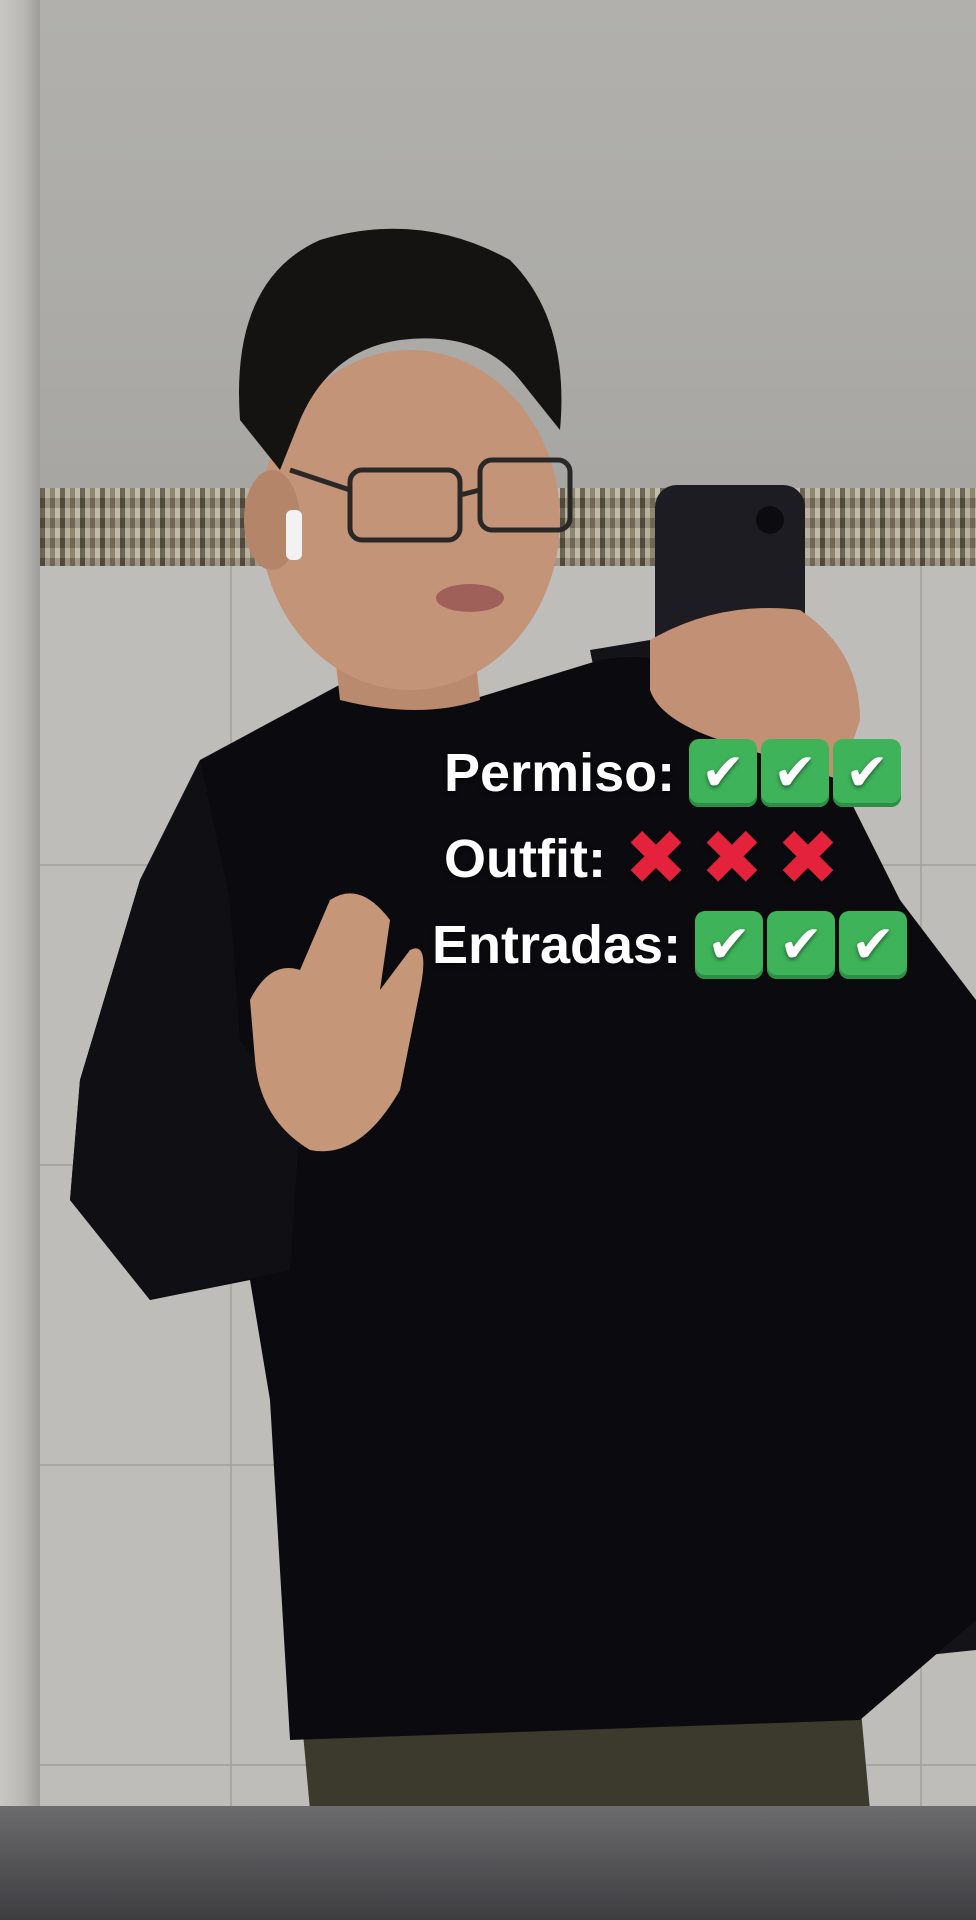 The height and width of the screenshot is (1920, 976). What do you see at coordinates (560, 773) in the screenshot?
I see `overlay-label: Permiso:` at bounding box center [560, 773].